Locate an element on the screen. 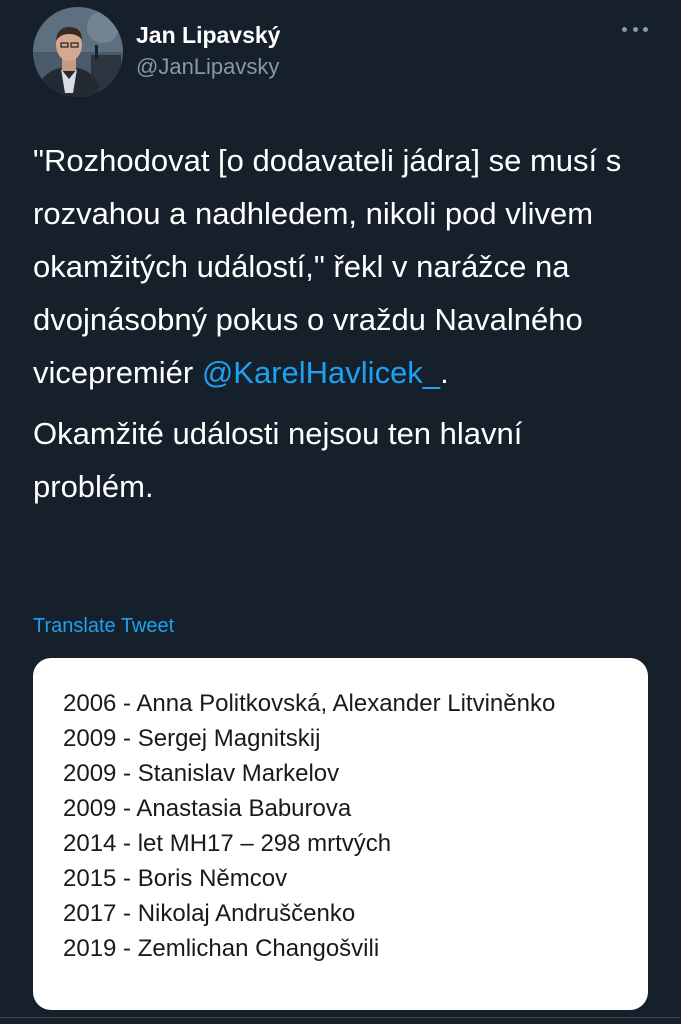 The image size is (681, 1024). image-text-line: 2009 - Stanislav Markelov is located at coordinates (201, 773).